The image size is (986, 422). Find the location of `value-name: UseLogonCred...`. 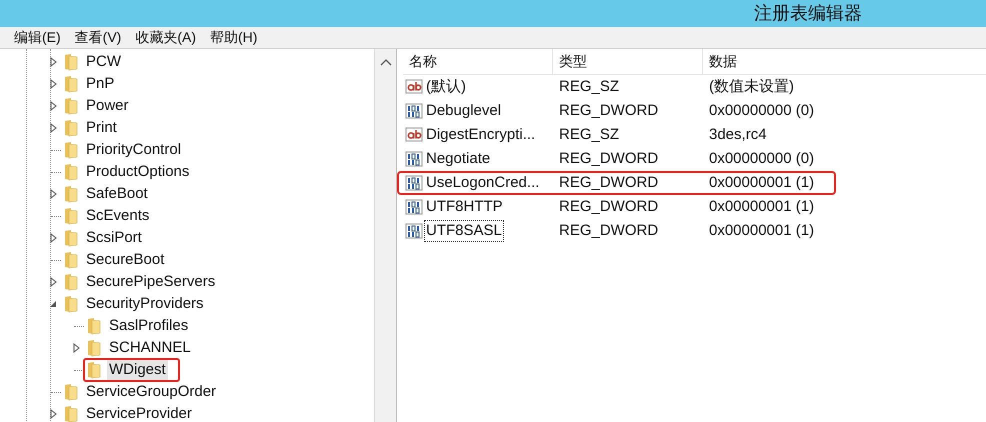

value-name: UseLogonCred... is located at coordinates (482, 183).